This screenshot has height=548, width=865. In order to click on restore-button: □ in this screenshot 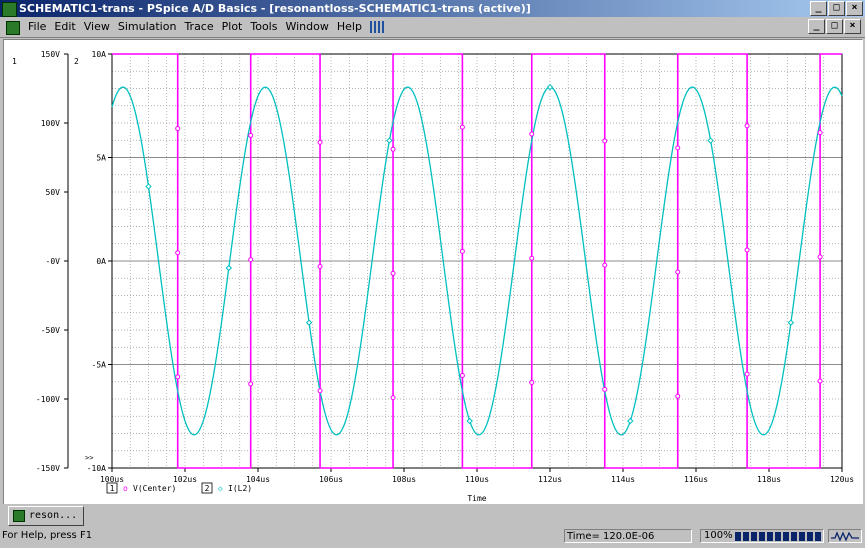, I will do `click(836, 8)`.